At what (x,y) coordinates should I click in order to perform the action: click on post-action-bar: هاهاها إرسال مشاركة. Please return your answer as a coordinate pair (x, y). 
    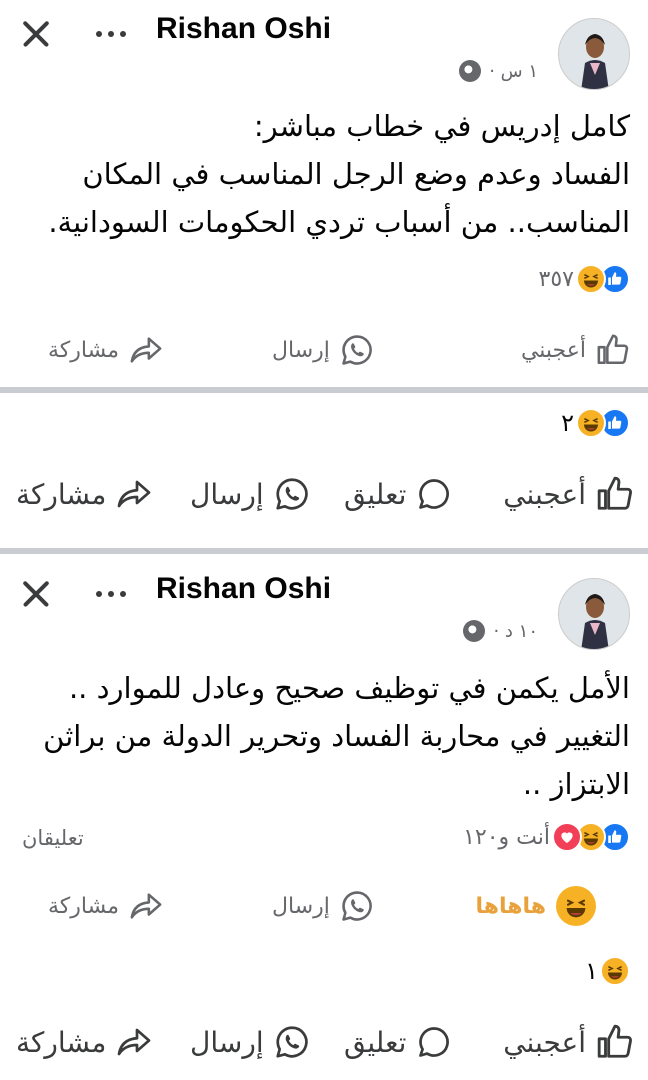
    Looking at the image, I should click on (324, 906).